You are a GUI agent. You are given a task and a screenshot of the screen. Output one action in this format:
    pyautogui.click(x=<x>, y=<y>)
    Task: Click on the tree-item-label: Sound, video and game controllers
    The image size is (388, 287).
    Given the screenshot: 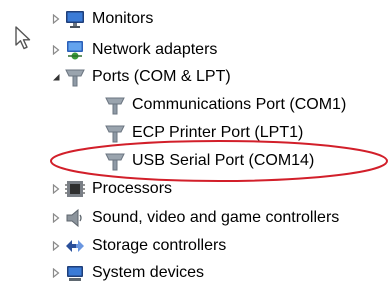 What is the action you would take?
    pyautogui.click(x=216, y=217)
    